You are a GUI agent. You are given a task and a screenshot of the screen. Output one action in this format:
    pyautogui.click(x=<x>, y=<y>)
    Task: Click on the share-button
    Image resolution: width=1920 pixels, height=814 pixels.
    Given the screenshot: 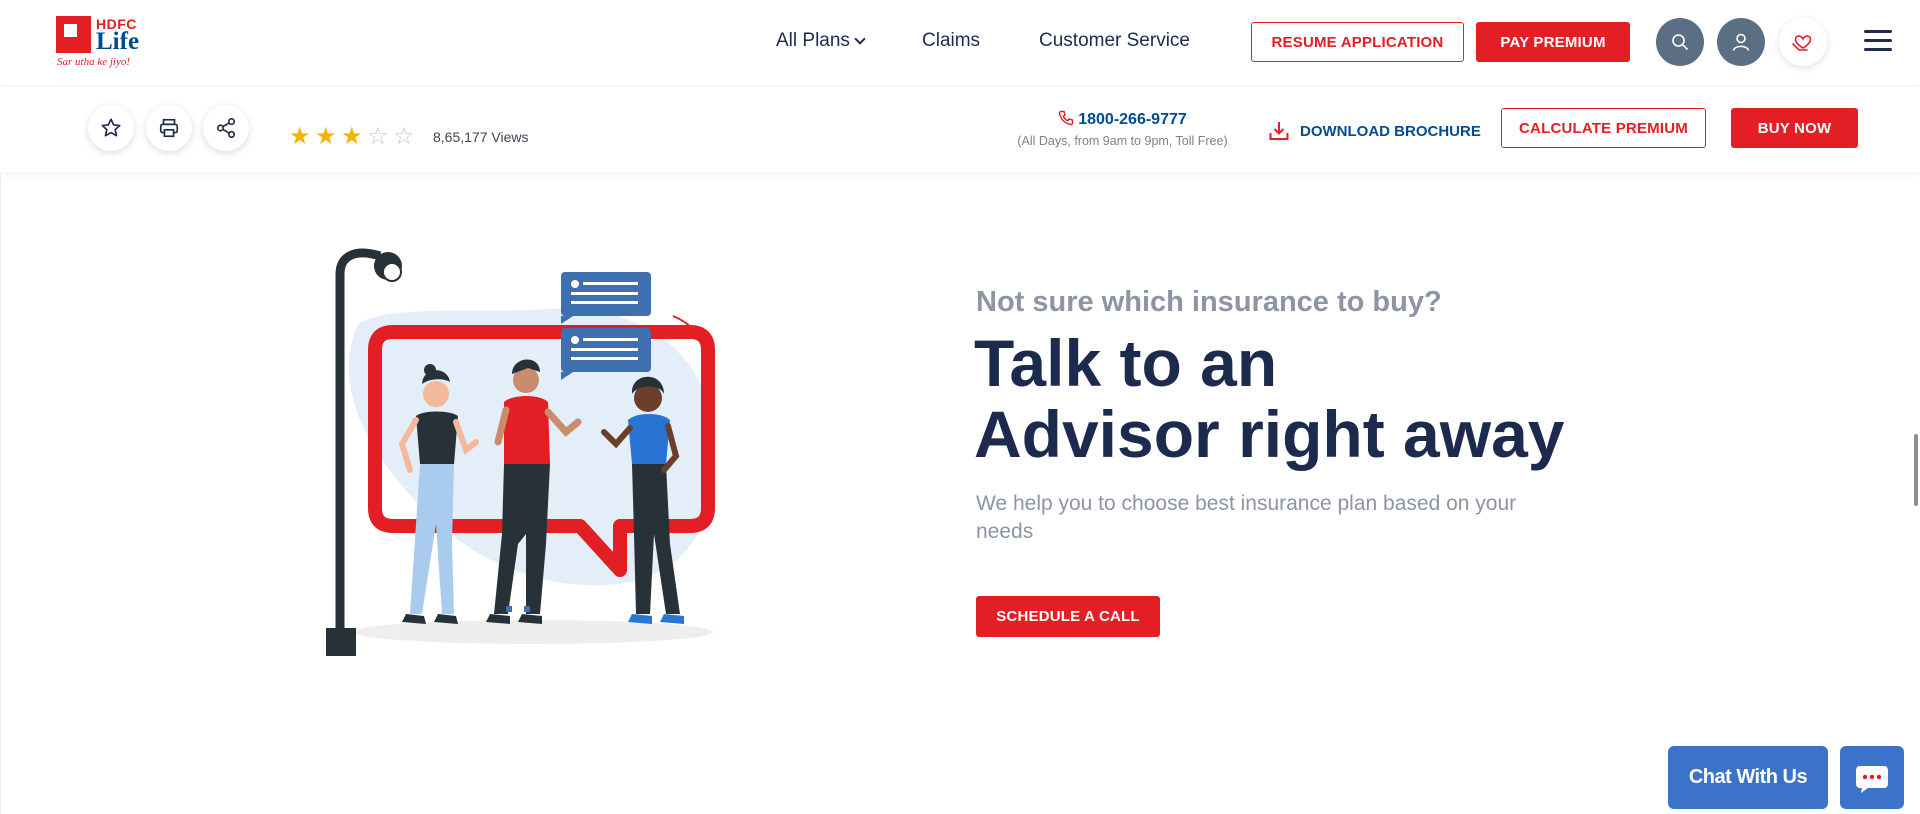 What is the action you would take?
    pyautogui.click(x=226, y=128)
    